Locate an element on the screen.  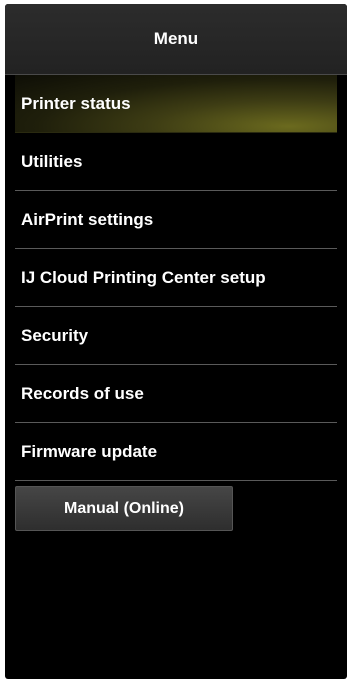
menu-item-printer-status: Printer status is located at coordinates (176, 104).